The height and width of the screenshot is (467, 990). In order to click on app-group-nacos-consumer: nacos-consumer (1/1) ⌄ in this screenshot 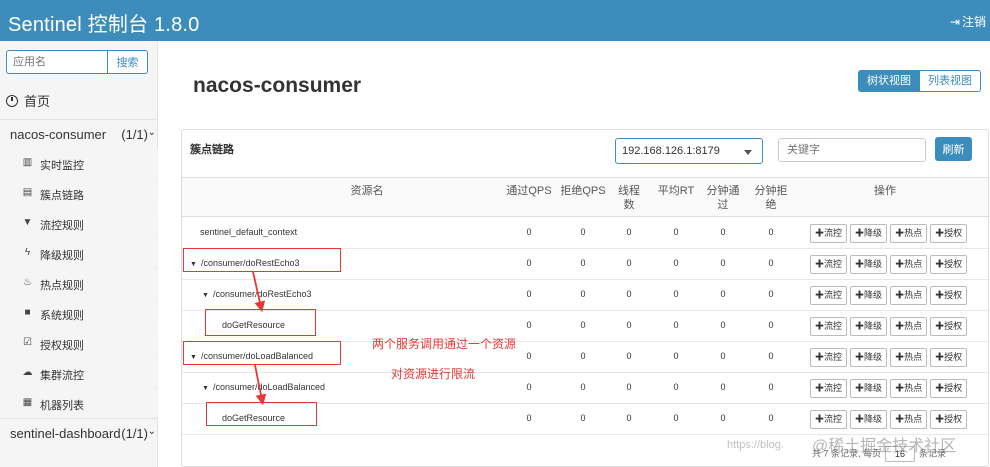, I will do `click(79, 133)`.